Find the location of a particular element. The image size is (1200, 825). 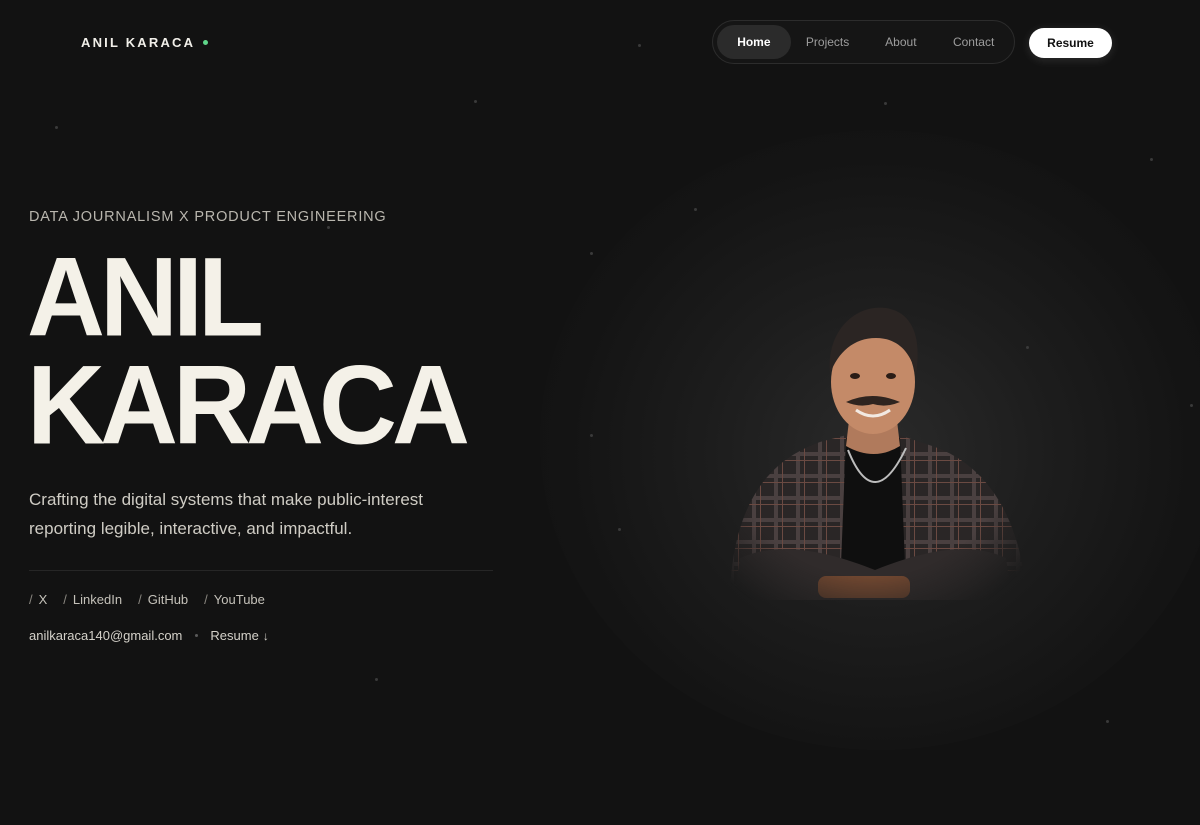

status-dot-icon is located at coordinates (206, 42).